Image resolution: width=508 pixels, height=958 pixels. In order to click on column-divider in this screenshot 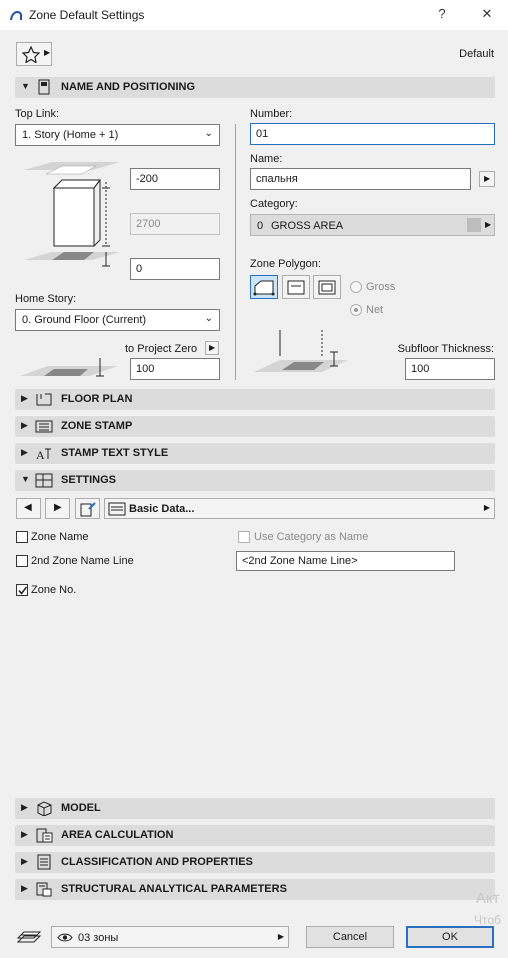, I will do `click(235, 252)`.